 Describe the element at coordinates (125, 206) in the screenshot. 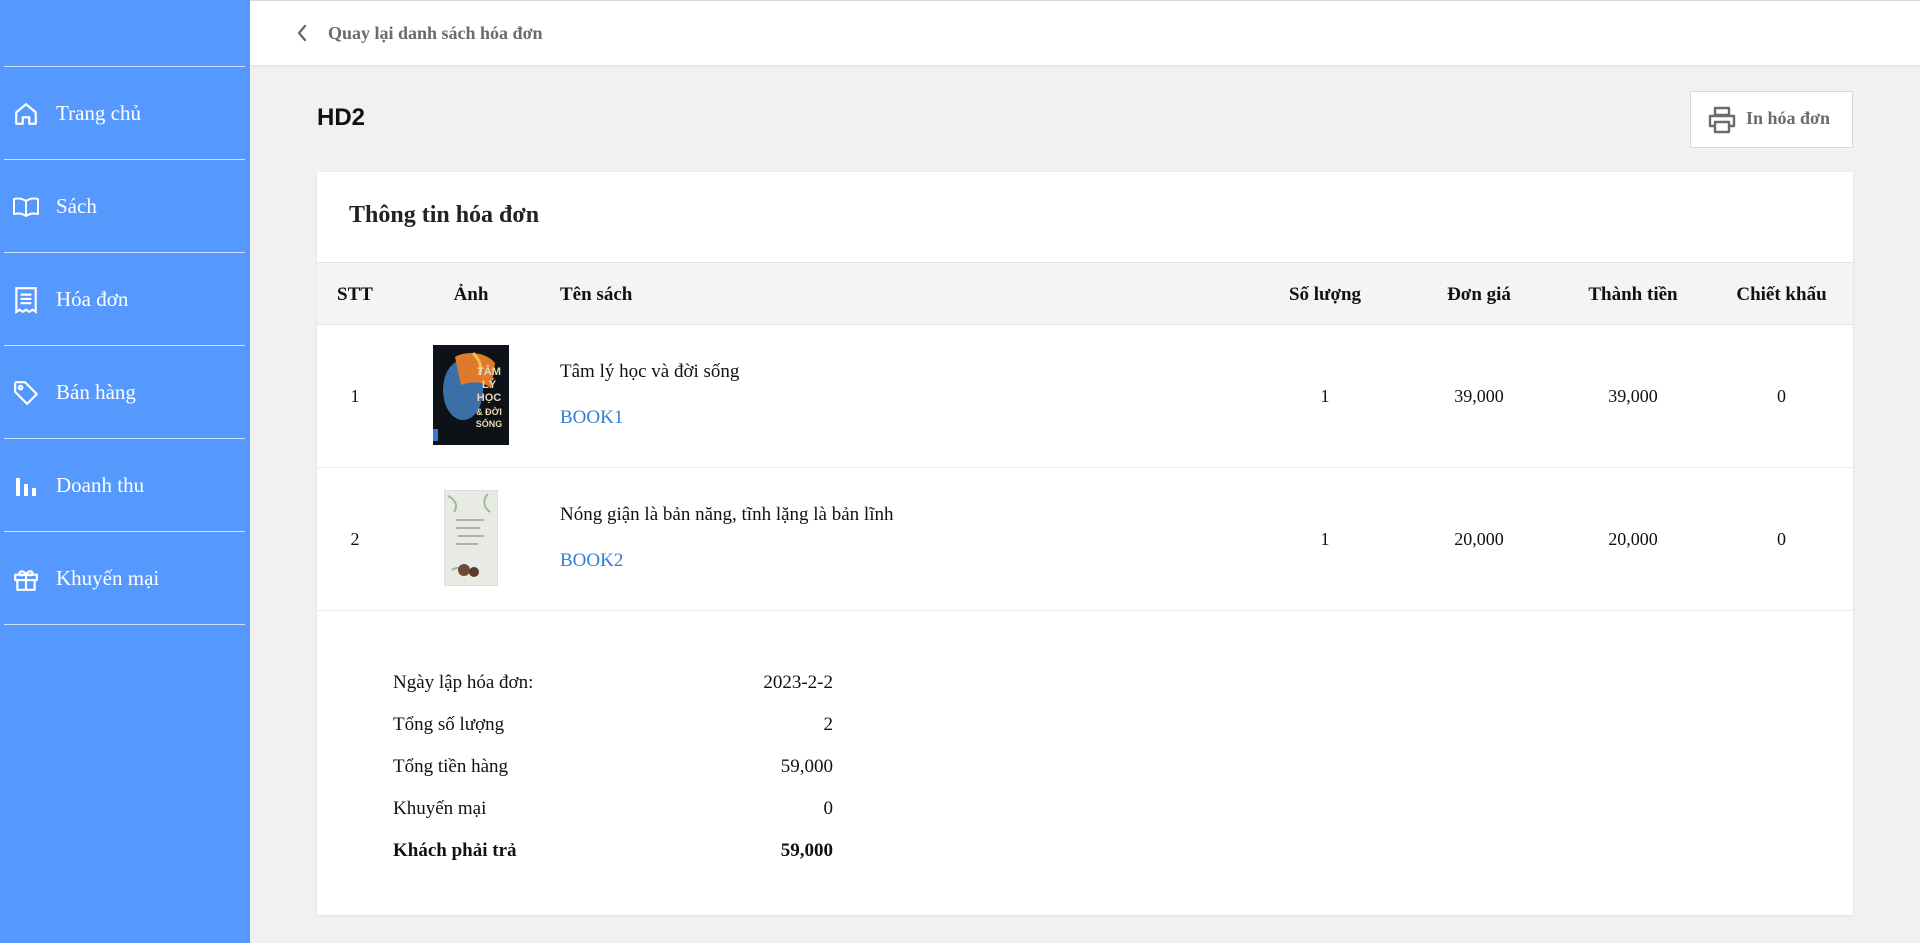

I see `sidebar-item-books: Sách` at that location.